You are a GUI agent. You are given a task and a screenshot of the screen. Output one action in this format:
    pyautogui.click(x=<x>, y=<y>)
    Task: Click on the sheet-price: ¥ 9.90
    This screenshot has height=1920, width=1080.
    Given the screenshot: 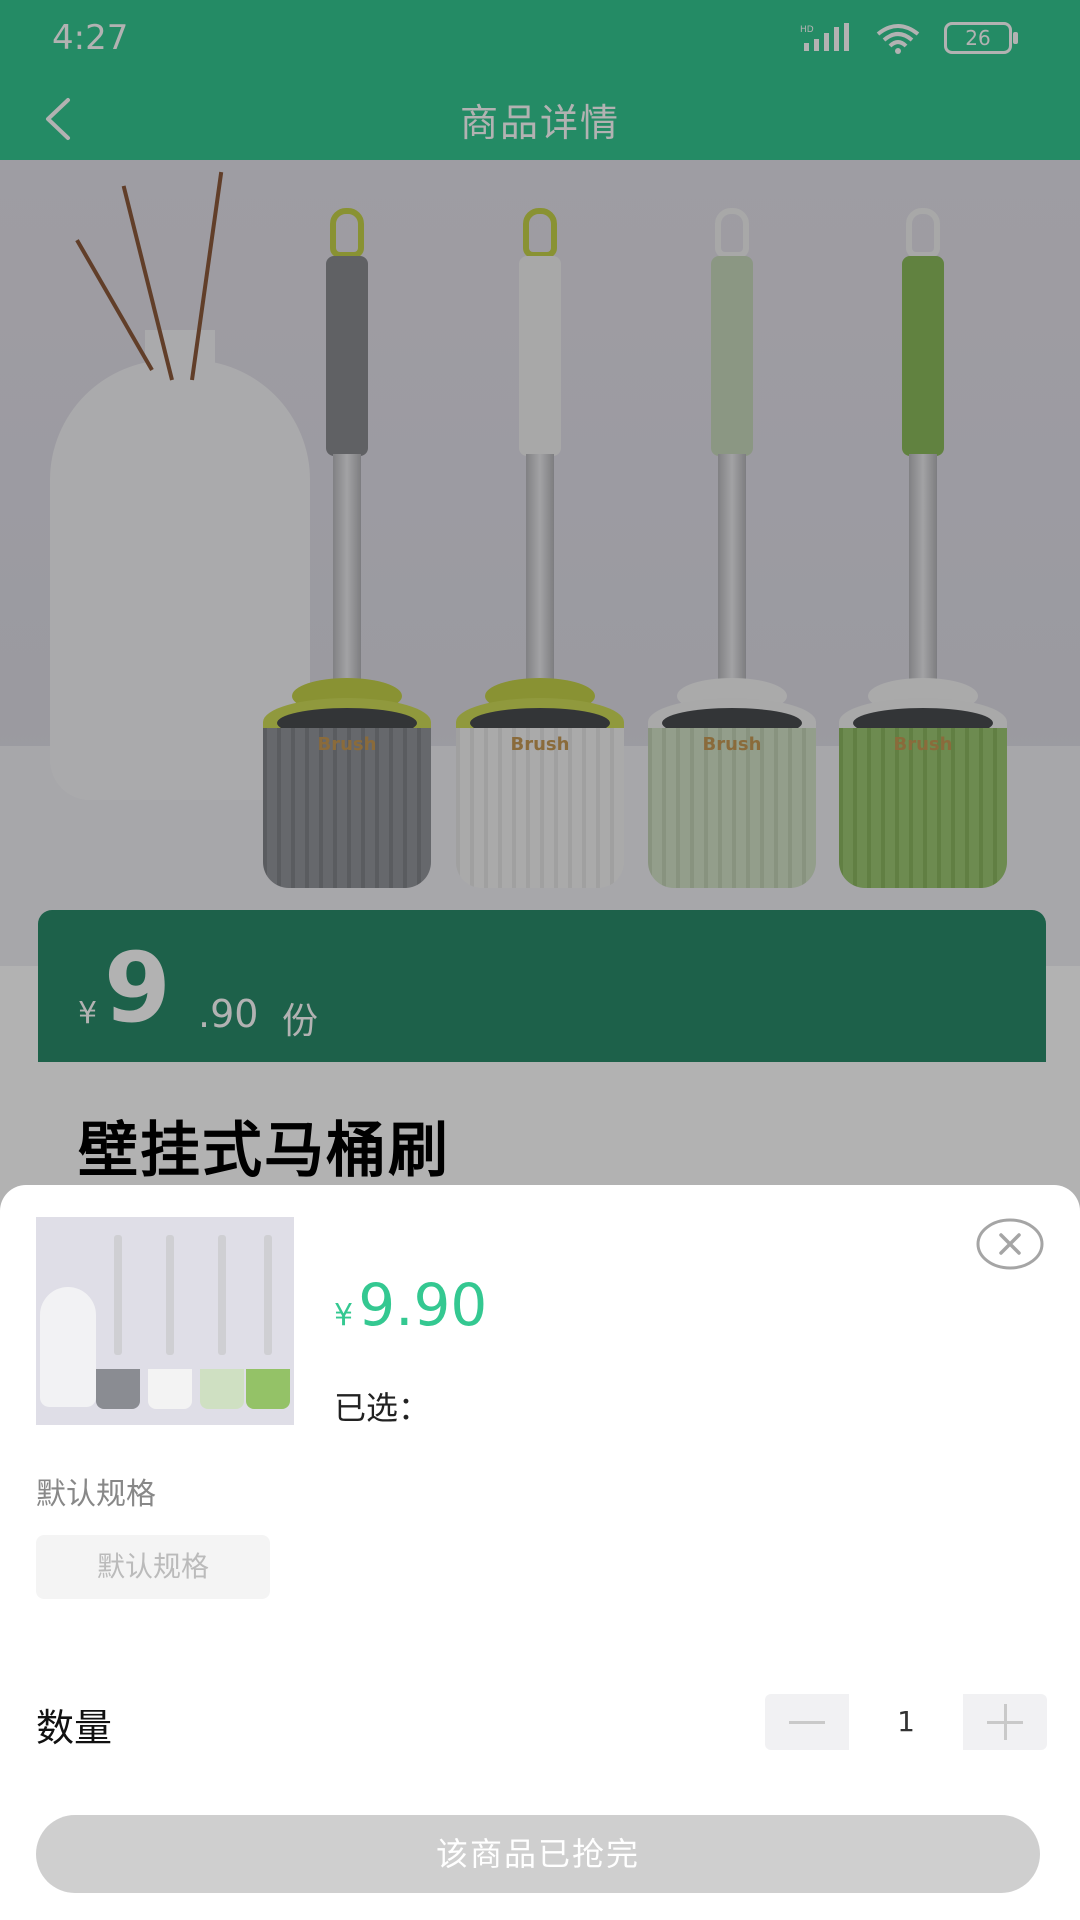 What is the action you would take?
    pyautogui.click(x=410, y=1305)
    